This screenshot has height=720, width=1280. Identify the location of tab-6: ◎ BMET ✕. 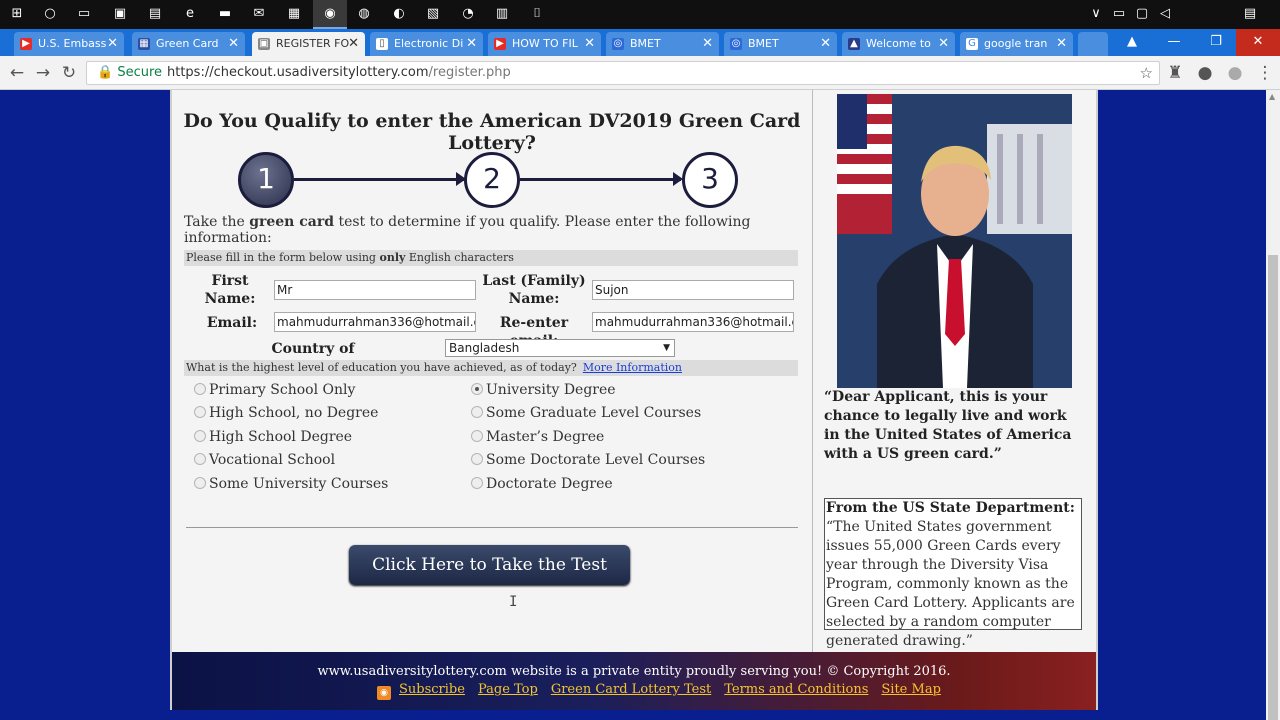
(780, 44).